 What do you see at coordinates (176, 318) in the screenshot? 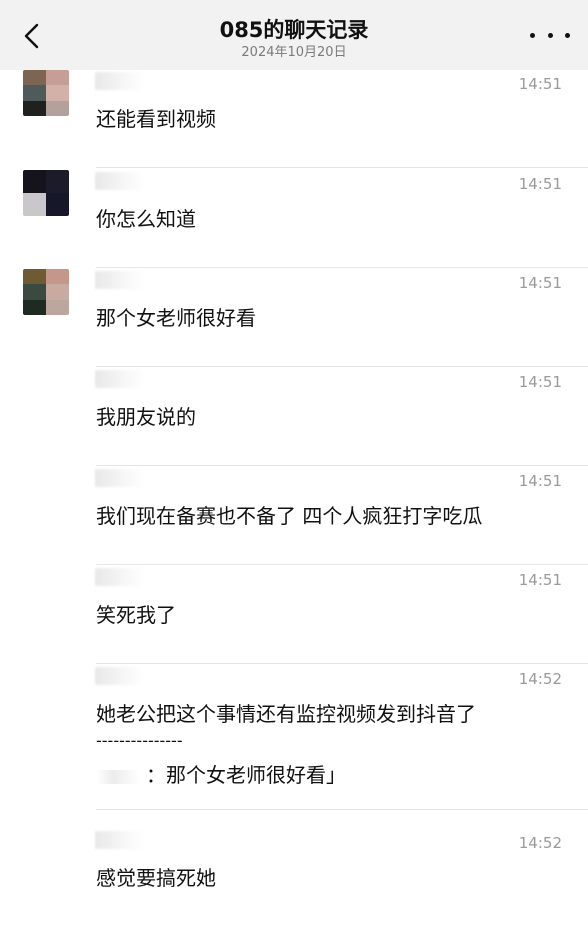
I see `message-text: 那个女老师很好看` at bounding box center [176, 318].